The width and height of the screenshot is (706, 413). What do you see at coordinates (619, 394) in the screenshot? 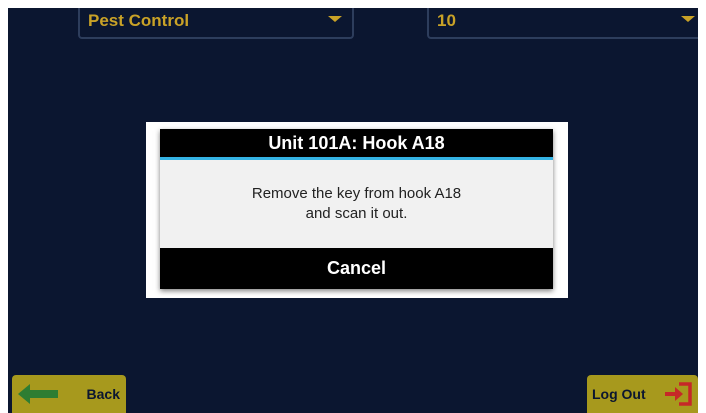
I see `logout-button-label: Log Out` at bounding box center [619, 394].